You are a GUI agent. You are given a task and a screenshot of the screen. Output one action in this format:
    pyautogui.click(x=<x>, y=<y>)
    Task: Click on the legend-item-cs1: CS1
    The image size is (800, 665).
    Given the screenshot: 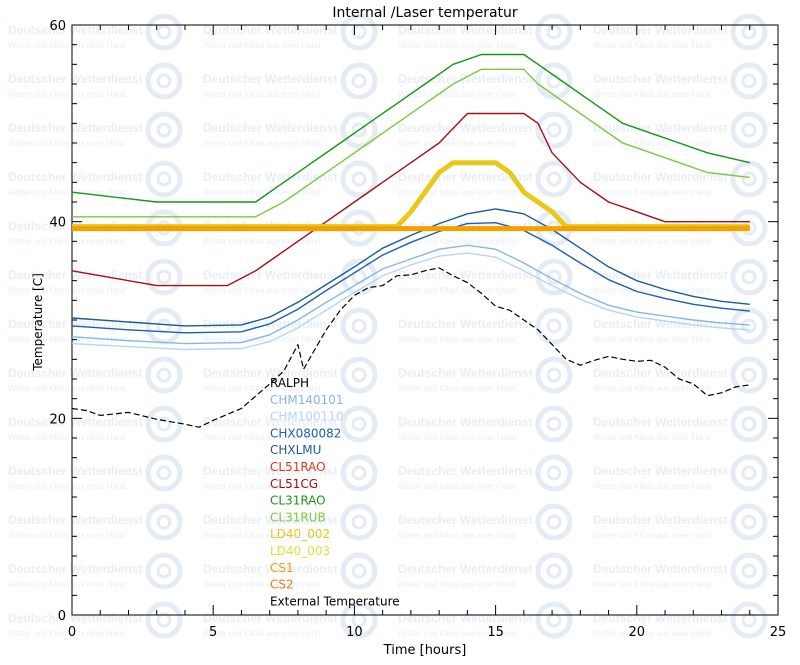 What is the action you would take?
    pyautogui.click(x=282, y=568)
    